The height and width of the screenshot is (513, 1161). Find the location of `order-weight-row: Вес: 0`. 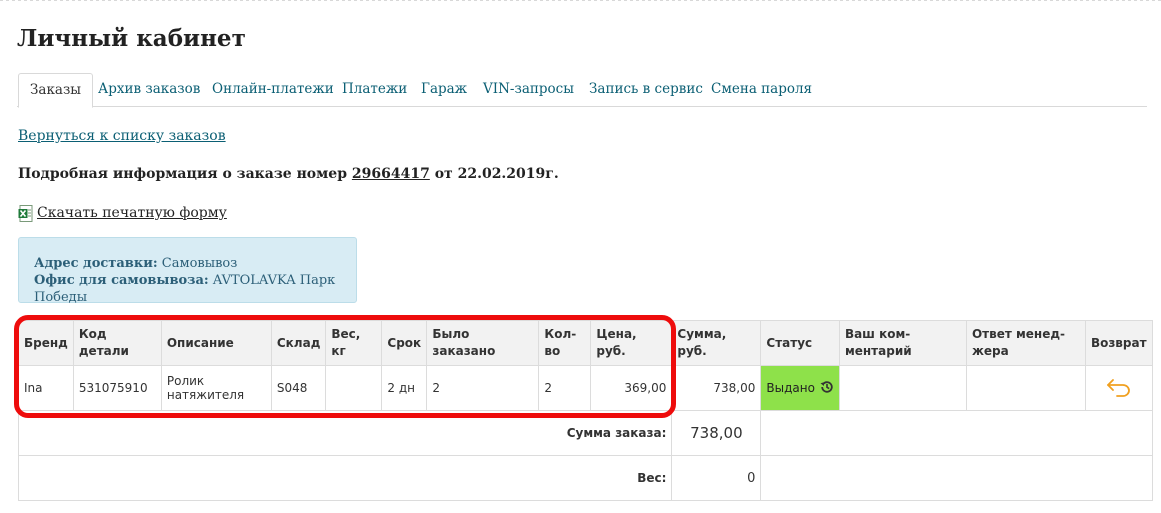

order-weight-row: Вес: 0 is located at coordinates (585, 478).